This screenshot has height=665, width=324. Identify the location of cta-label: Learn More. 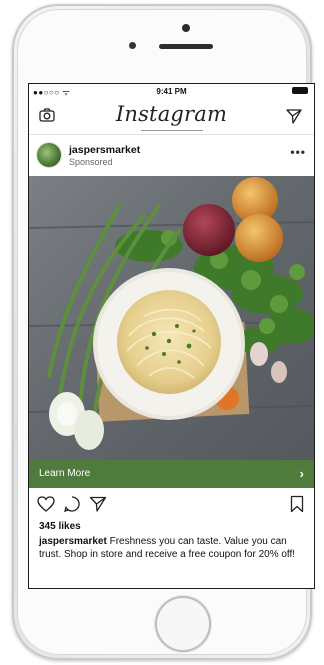
(65, 473).